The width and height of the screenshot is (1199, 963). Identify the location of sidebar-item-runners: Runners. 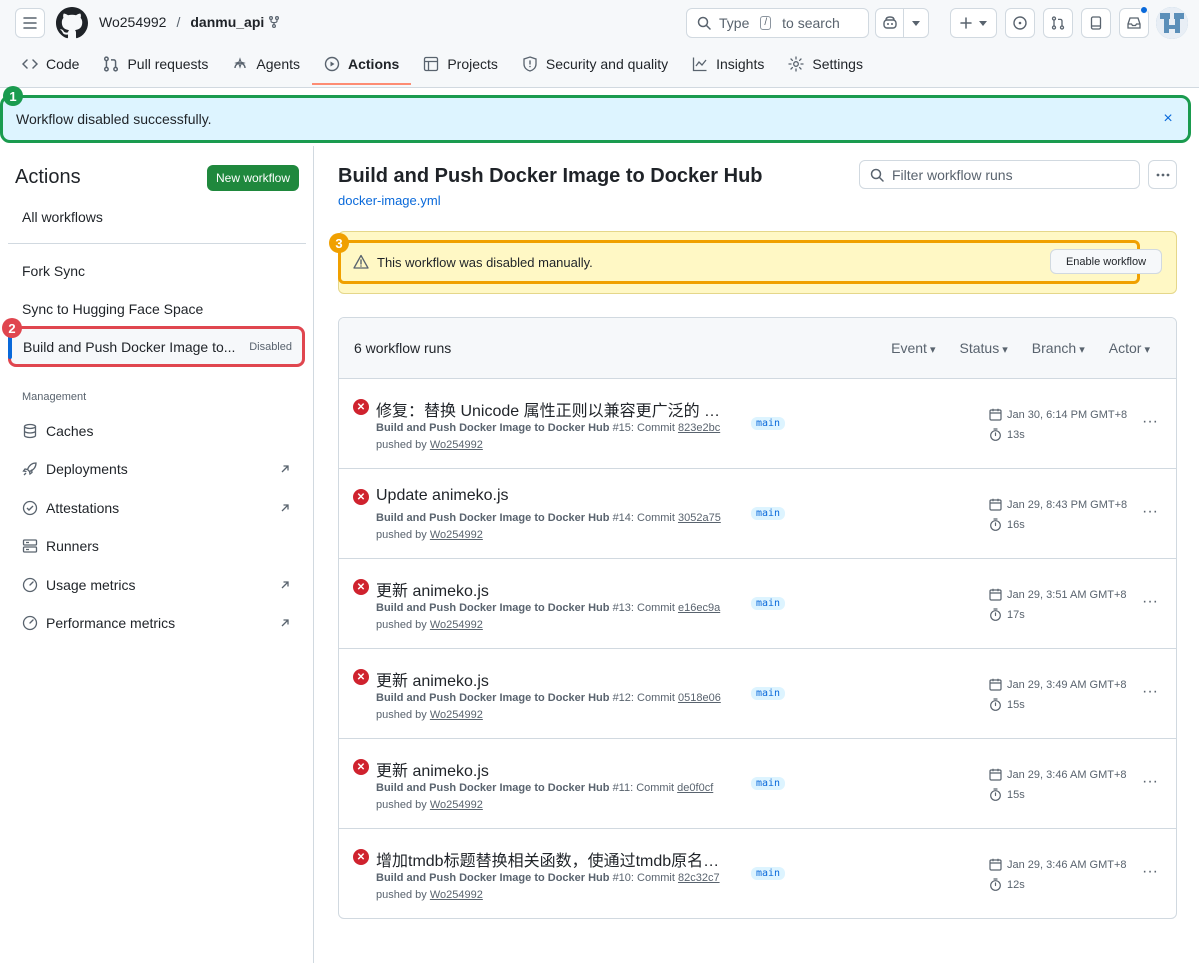
(156, 546).